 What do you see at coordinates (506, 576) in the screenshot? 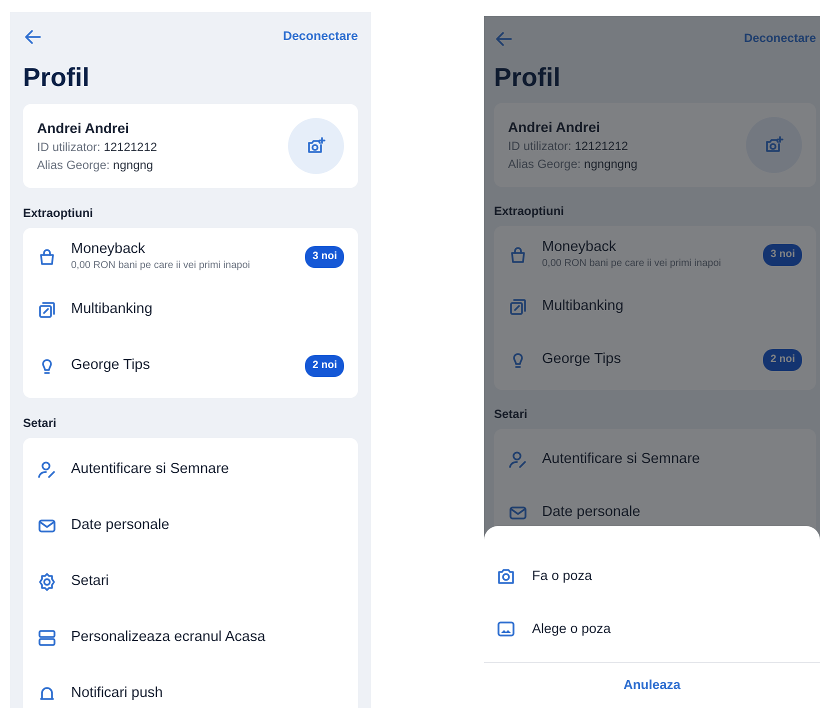
I see `camera-icon` at bounding box center [506, 576].